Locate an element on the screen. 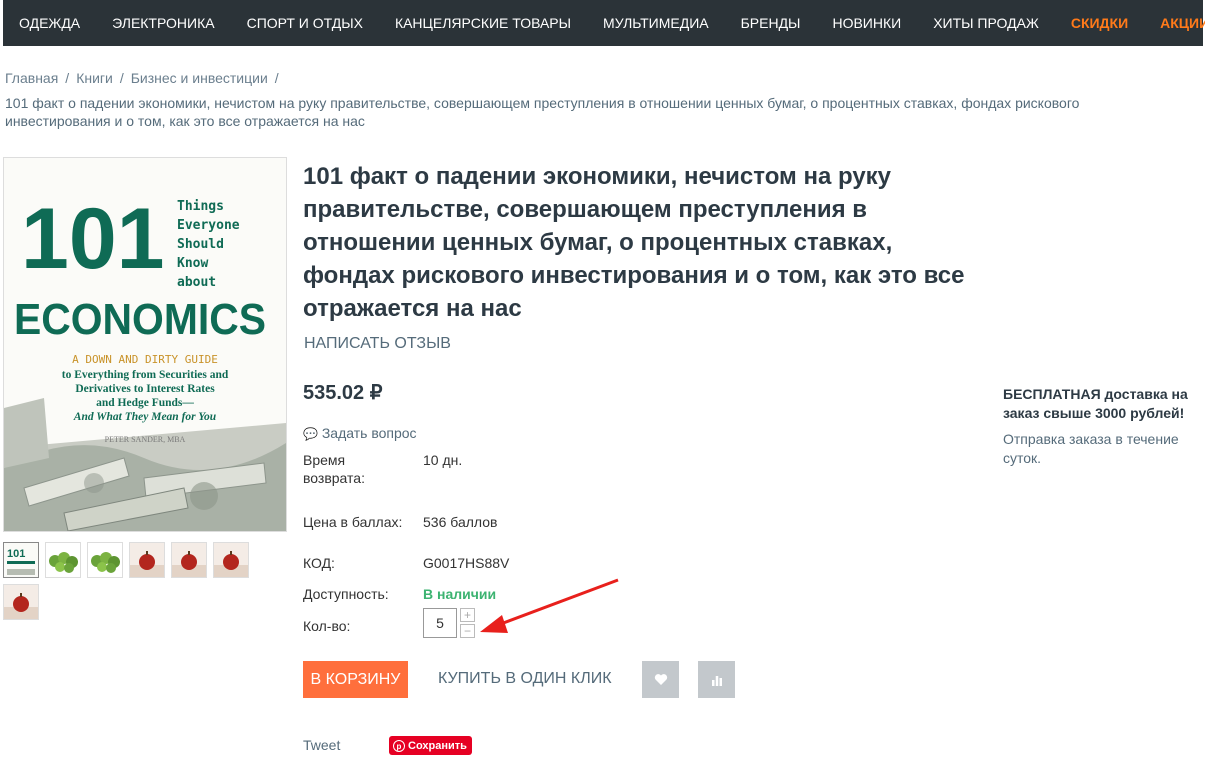  compare-button is located at coordinates (716, 679).